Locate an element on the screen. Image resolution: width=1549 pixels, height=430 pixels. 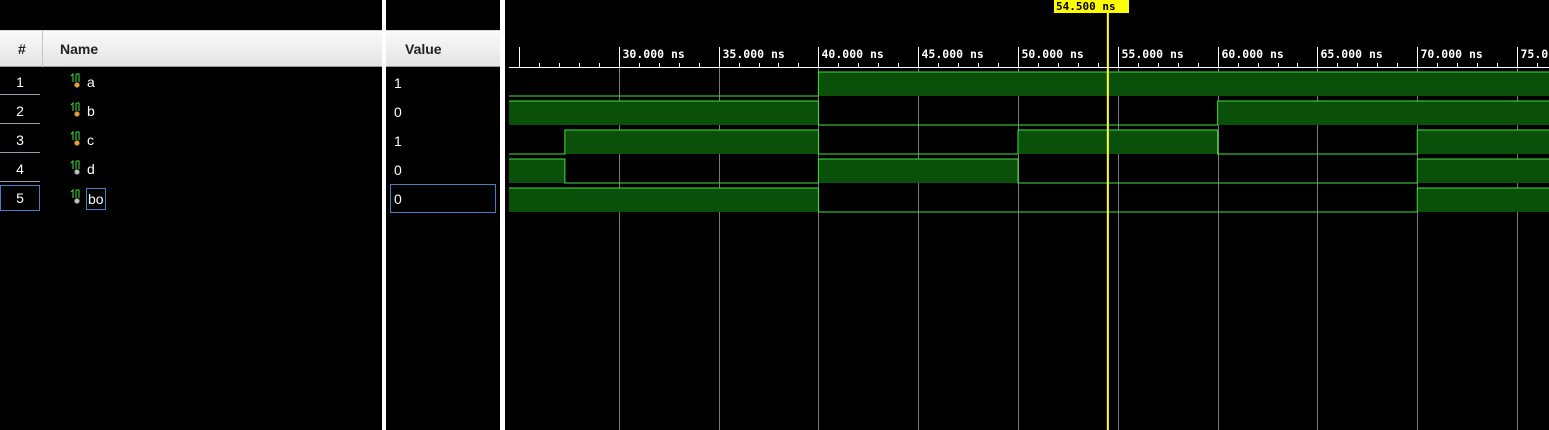
cursor-time-label: 54.500 ns is located at coordinates (1091, 6).